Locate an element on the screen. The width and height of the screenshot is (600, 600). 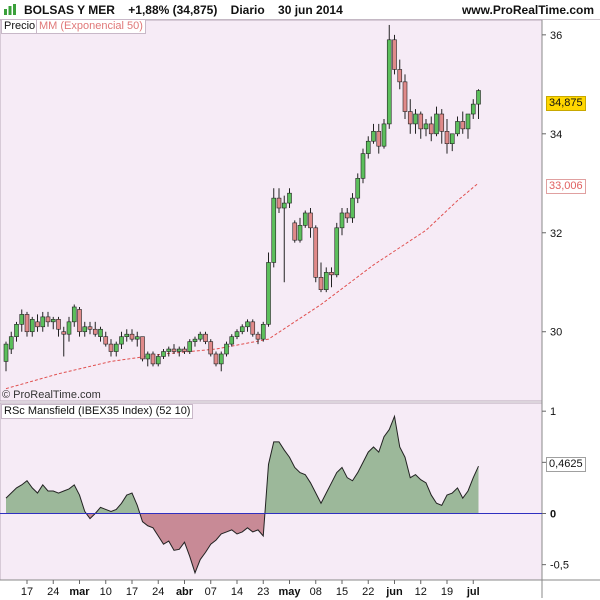
price-y-tick-label: 36 is located at coordinates (556, 36).